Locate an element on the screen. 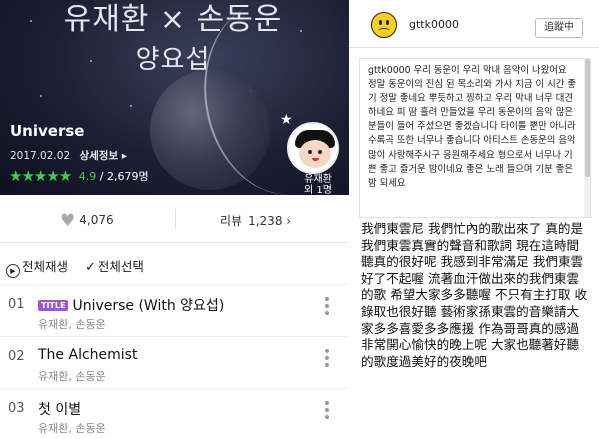  artist-extra: 외 1명 is located at coordinates (318, 190).